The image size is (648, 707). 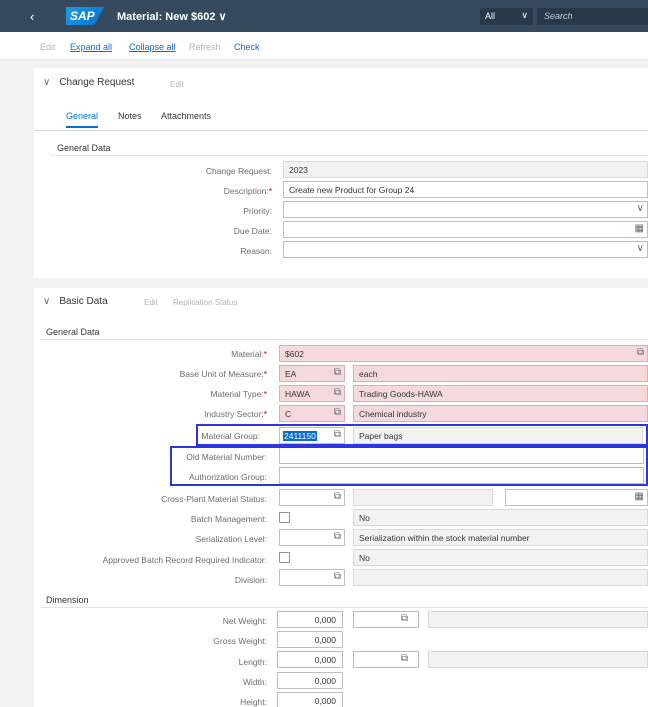 I want to click on material-field: $602 ⧉, so click(x=463, y=353).